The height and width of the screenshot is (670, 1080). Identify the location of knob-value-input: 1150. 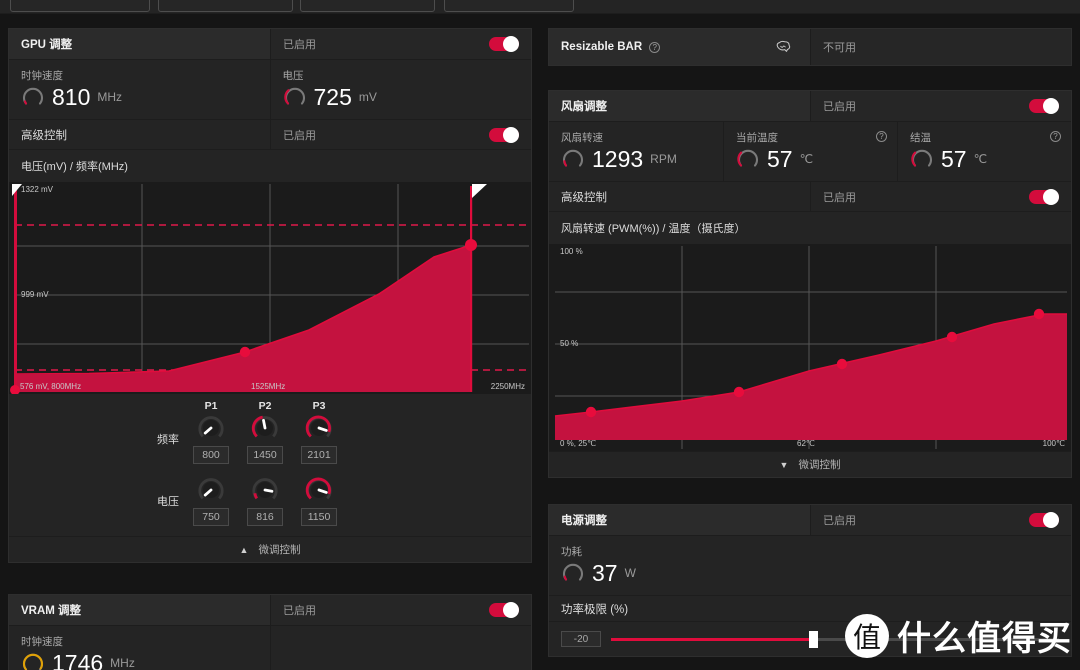
(319, 517).